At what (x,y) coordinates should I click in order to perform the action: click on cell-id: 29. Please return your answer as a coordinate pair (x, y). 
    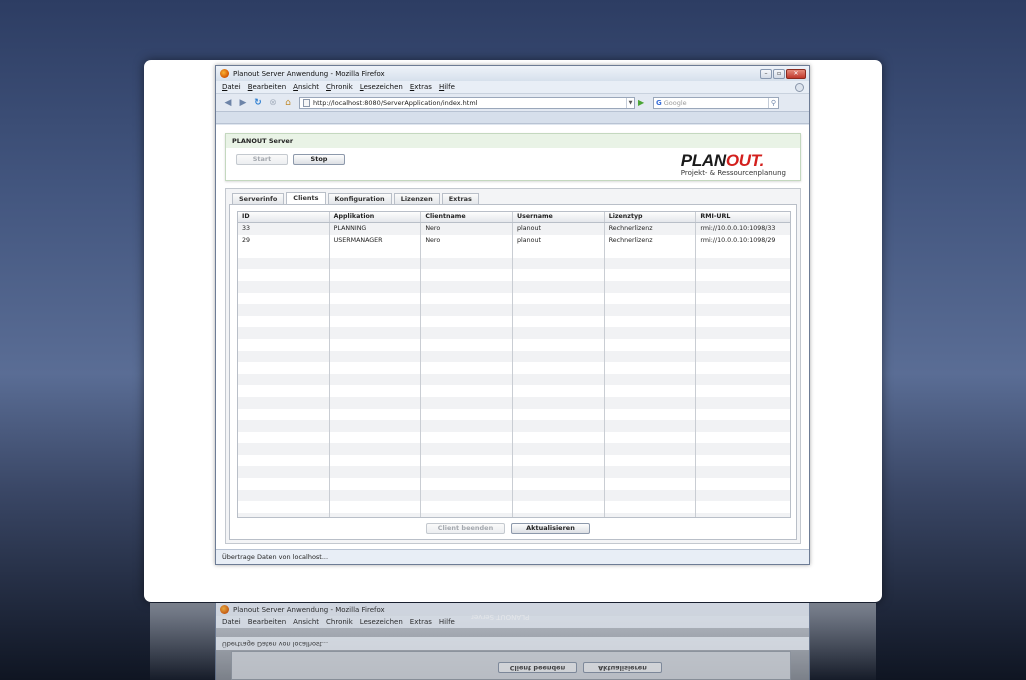
    Looking at the image, I should click on (284, 240).